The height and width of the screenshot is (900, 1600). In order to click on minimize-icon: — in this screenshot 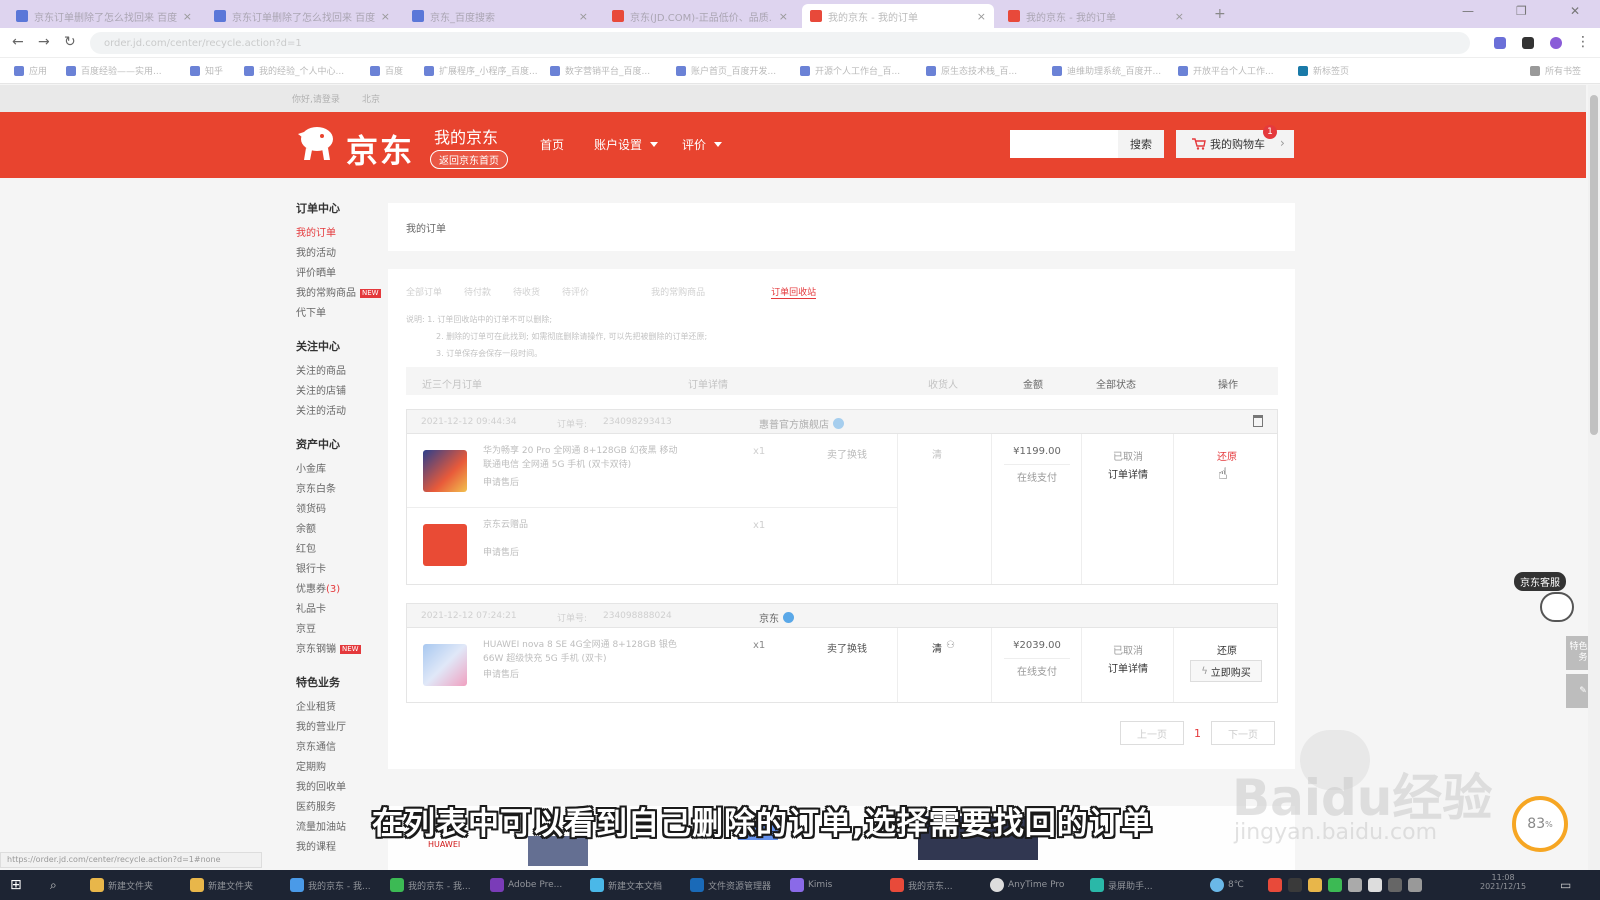, I will do `click(1468, 11)`.